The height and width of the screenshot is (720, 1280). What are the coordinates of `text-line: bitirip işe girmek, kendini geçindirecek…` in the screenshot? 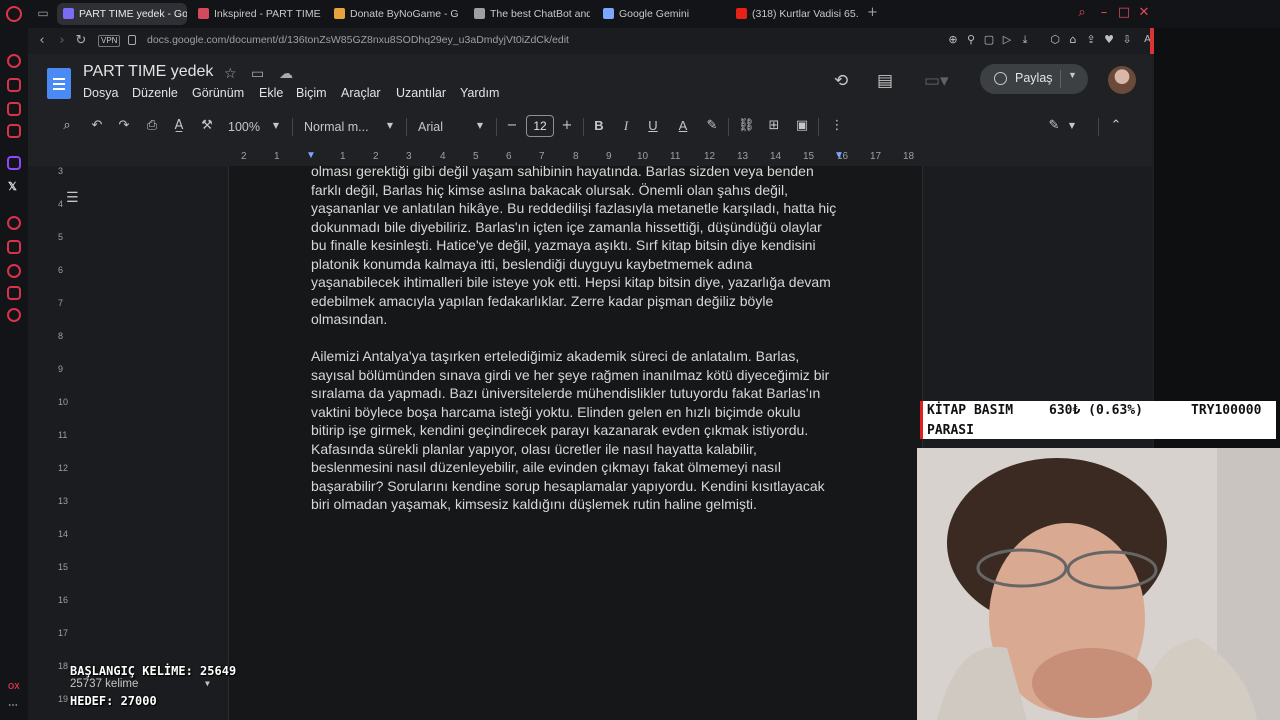 It's located at (581, 430).